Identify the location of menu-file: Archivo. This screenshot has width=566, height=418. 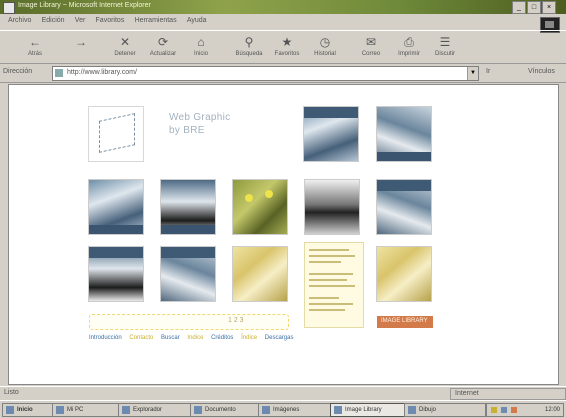
(19, 21).